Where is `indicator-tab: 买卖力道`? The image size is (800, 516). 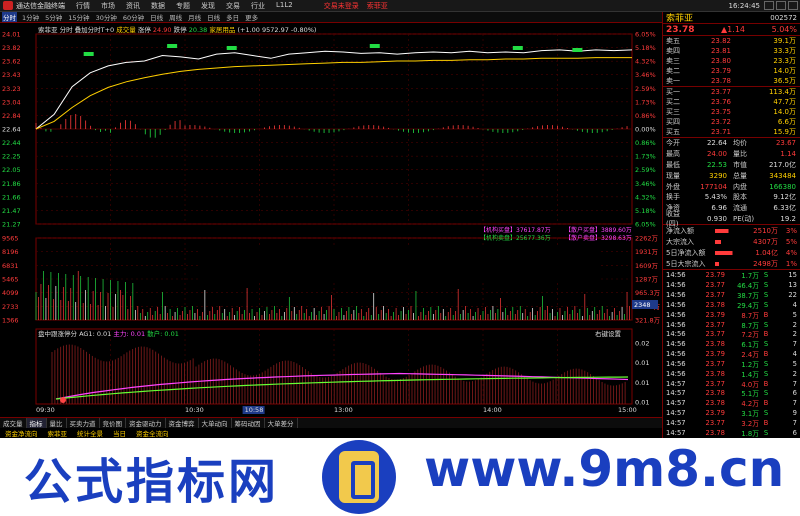
indicator-tab: 买卖力道 is located at coordinates (83, 423).